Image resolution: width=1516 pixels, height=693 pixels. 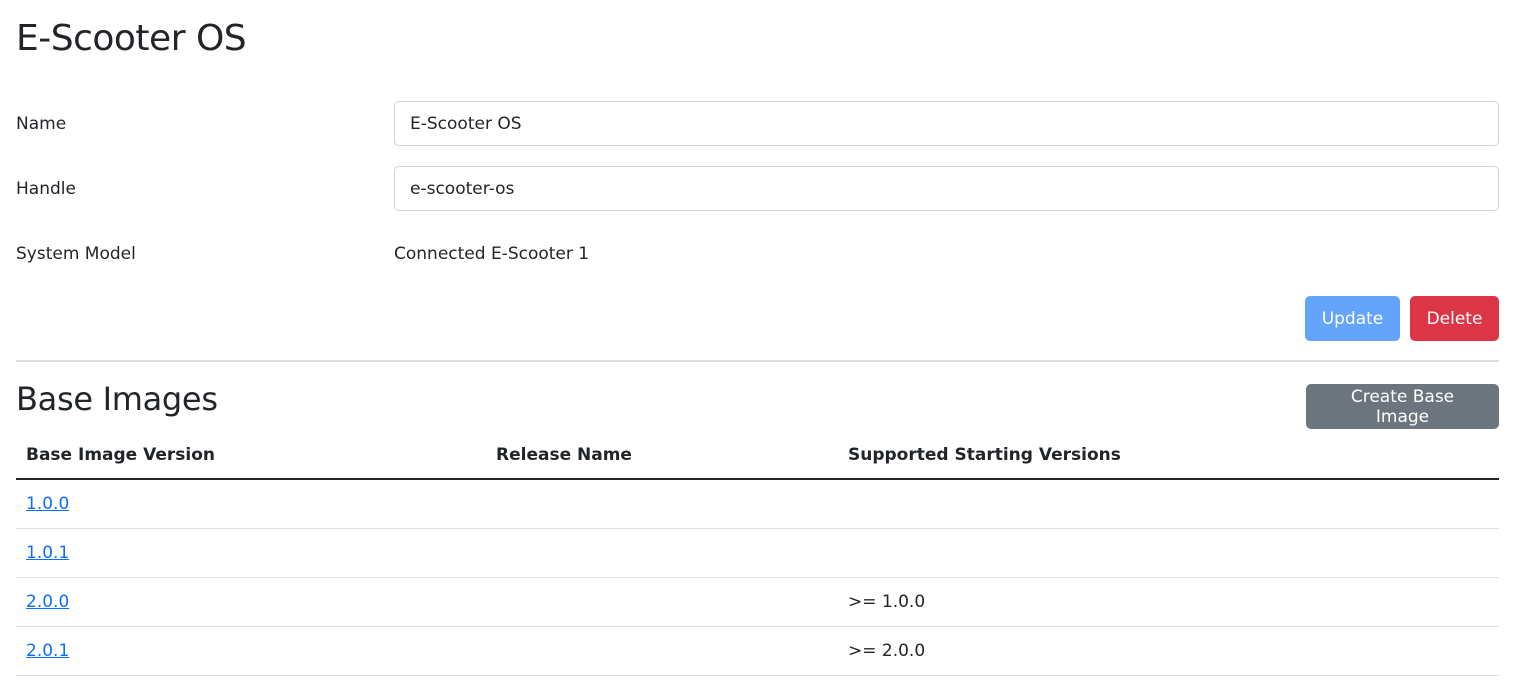 I want to click on handle-row: Handle, so click(x=757, y=188).